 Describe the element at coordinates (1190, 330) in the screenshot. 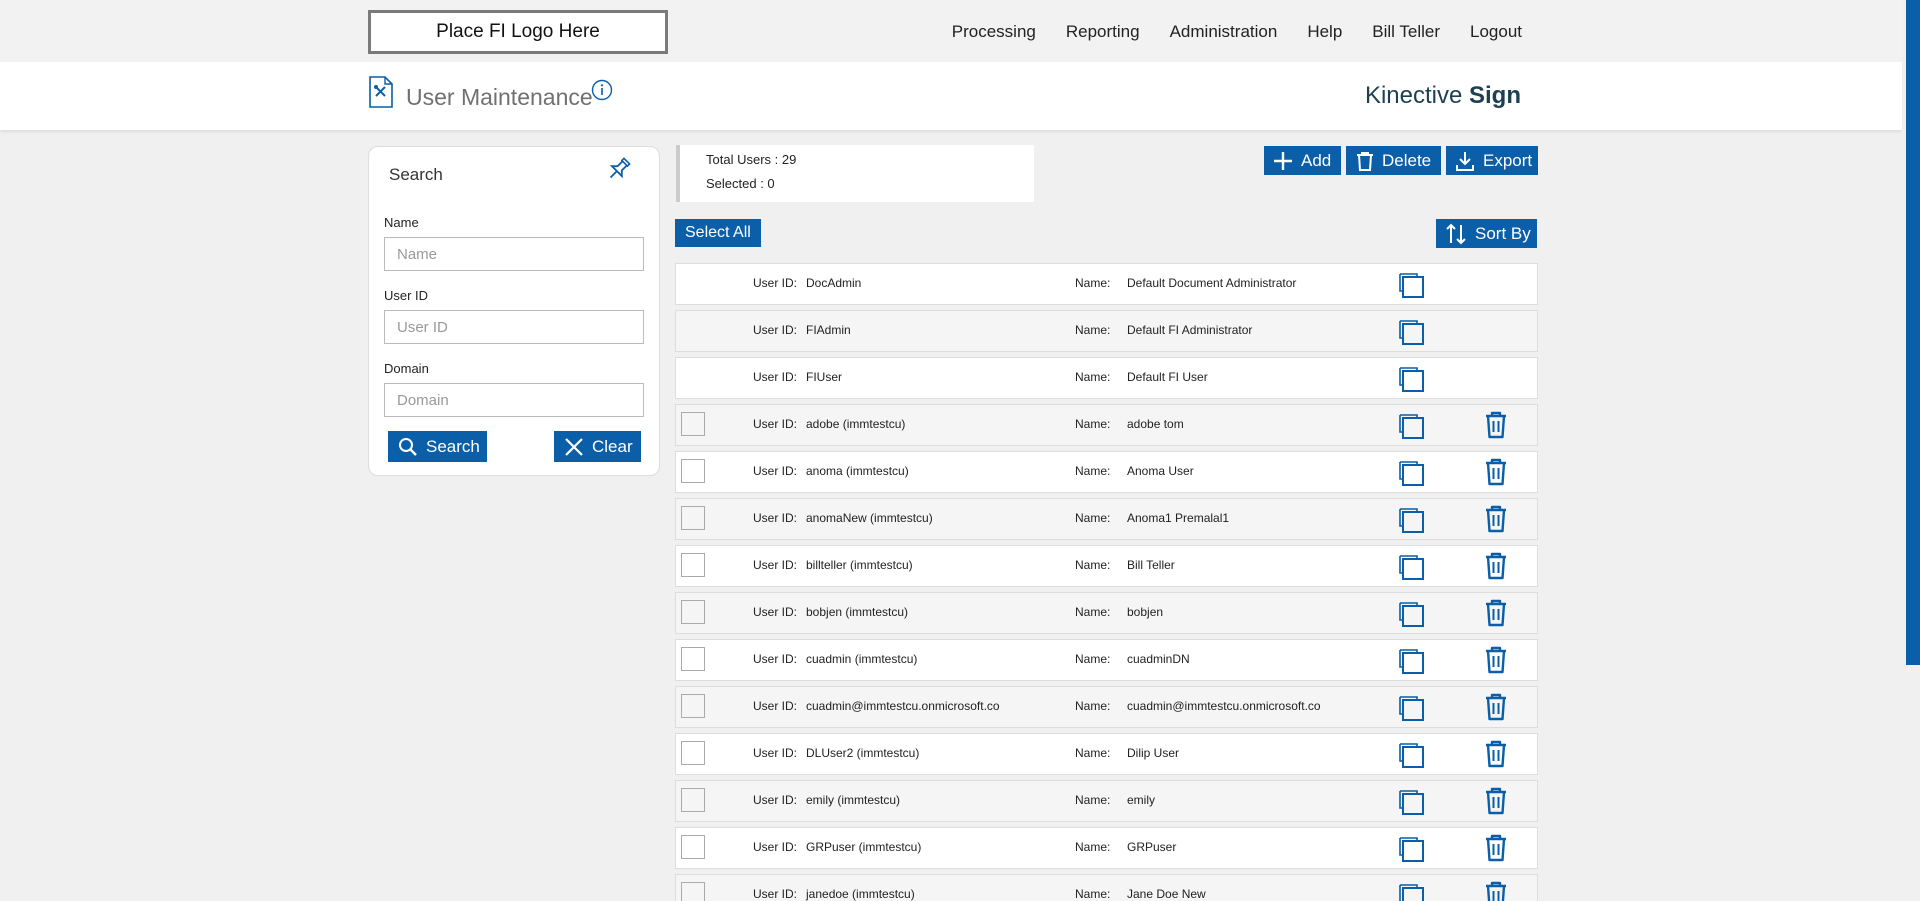

I see `name-value: Default FI Administrator` at that location.